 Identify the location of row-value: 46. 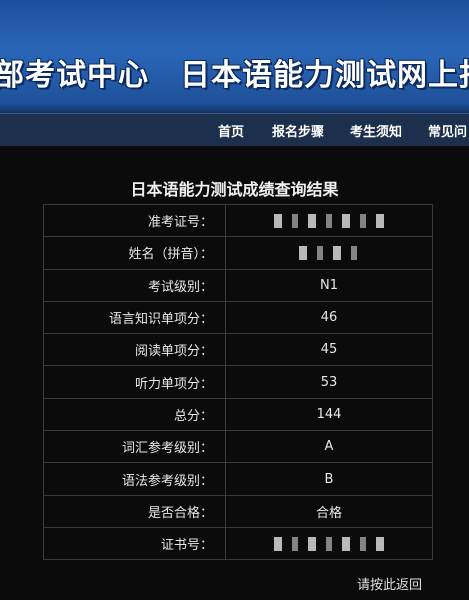
(329, 317).